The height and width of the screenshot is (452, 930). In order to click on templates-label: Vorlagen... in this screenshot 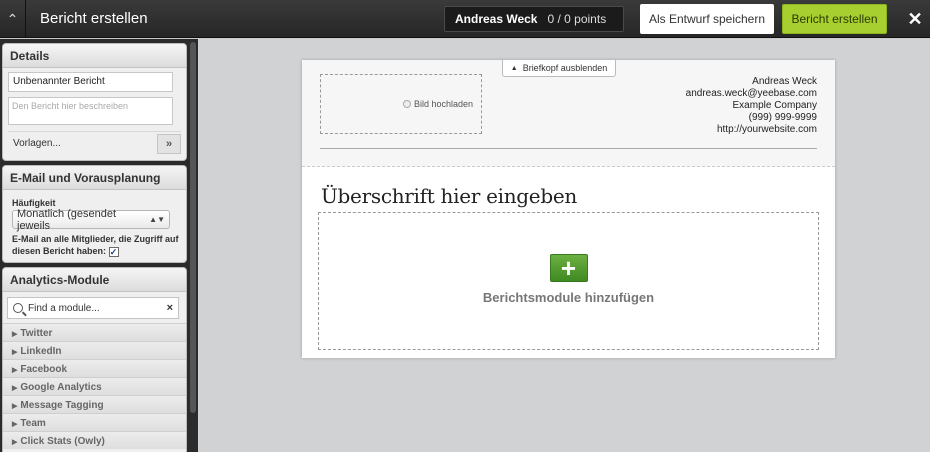, I will do `click(37, 143)`.